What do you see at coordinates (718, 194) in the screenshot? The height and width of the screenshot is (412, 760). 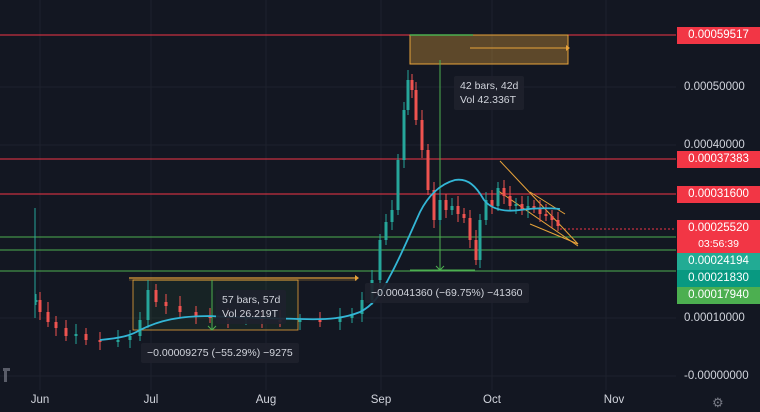 I see `price-tag-resistance: 0.00031600` at bounding box center [718, 194].